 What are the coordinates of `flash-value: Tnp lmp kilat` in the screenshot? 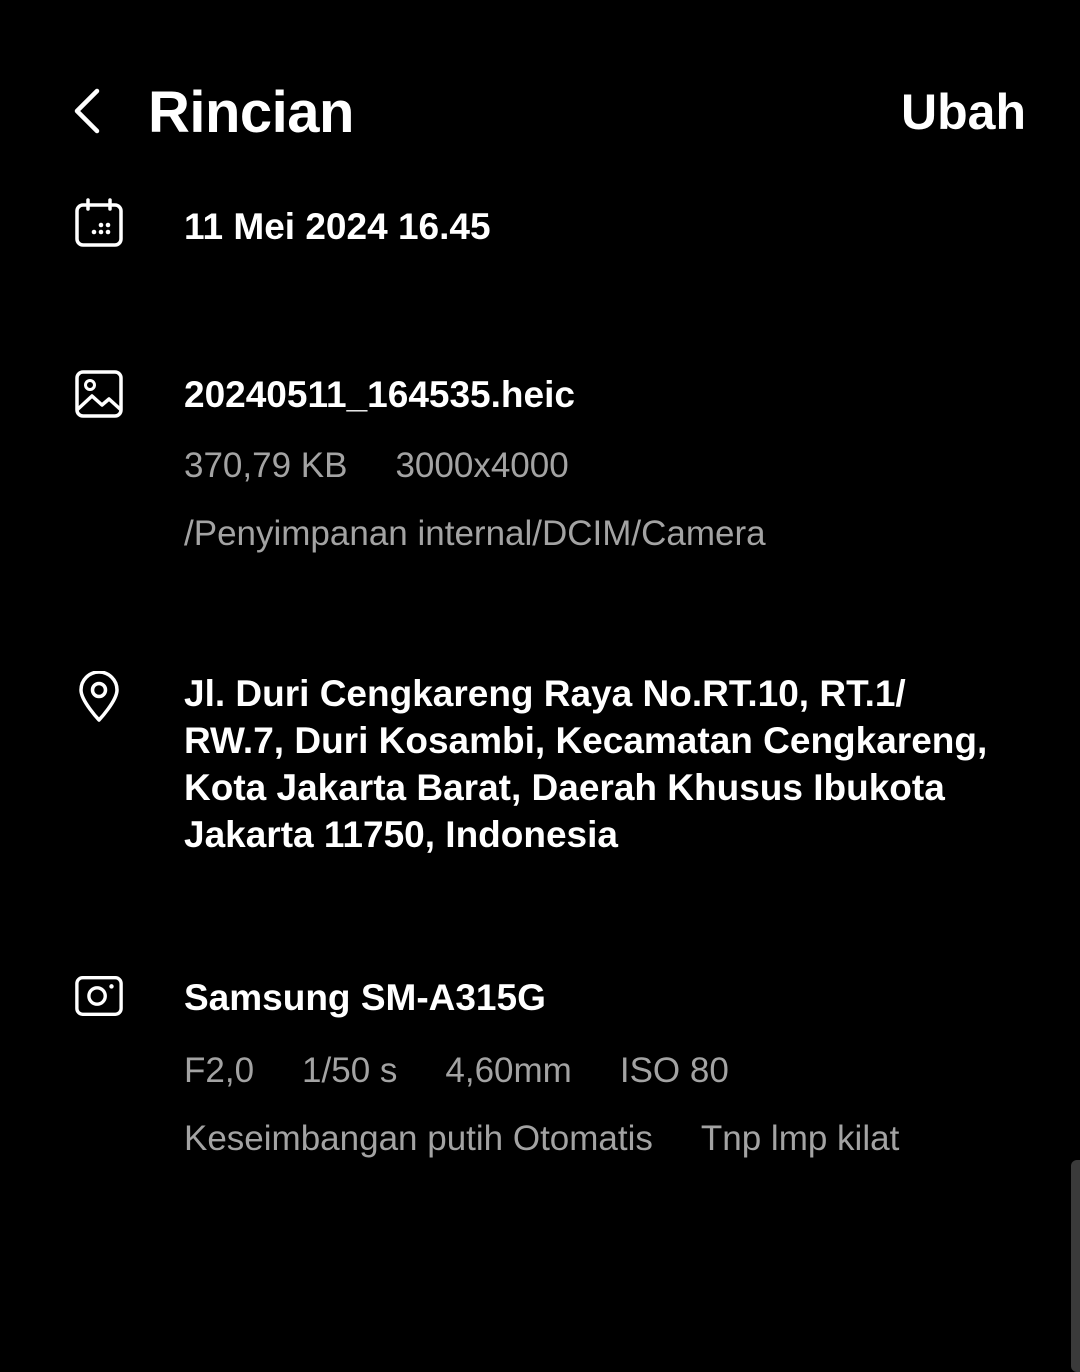 It's located at (800, 1138).